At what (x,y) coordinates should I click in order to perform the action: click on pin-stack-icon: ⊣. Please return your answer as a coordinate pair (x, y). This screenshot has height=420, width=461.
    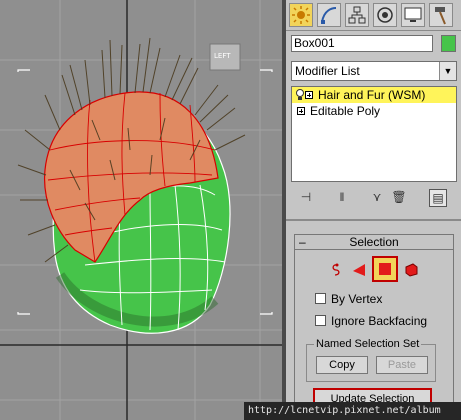
    Looking at the image, I should click on (306, 197).